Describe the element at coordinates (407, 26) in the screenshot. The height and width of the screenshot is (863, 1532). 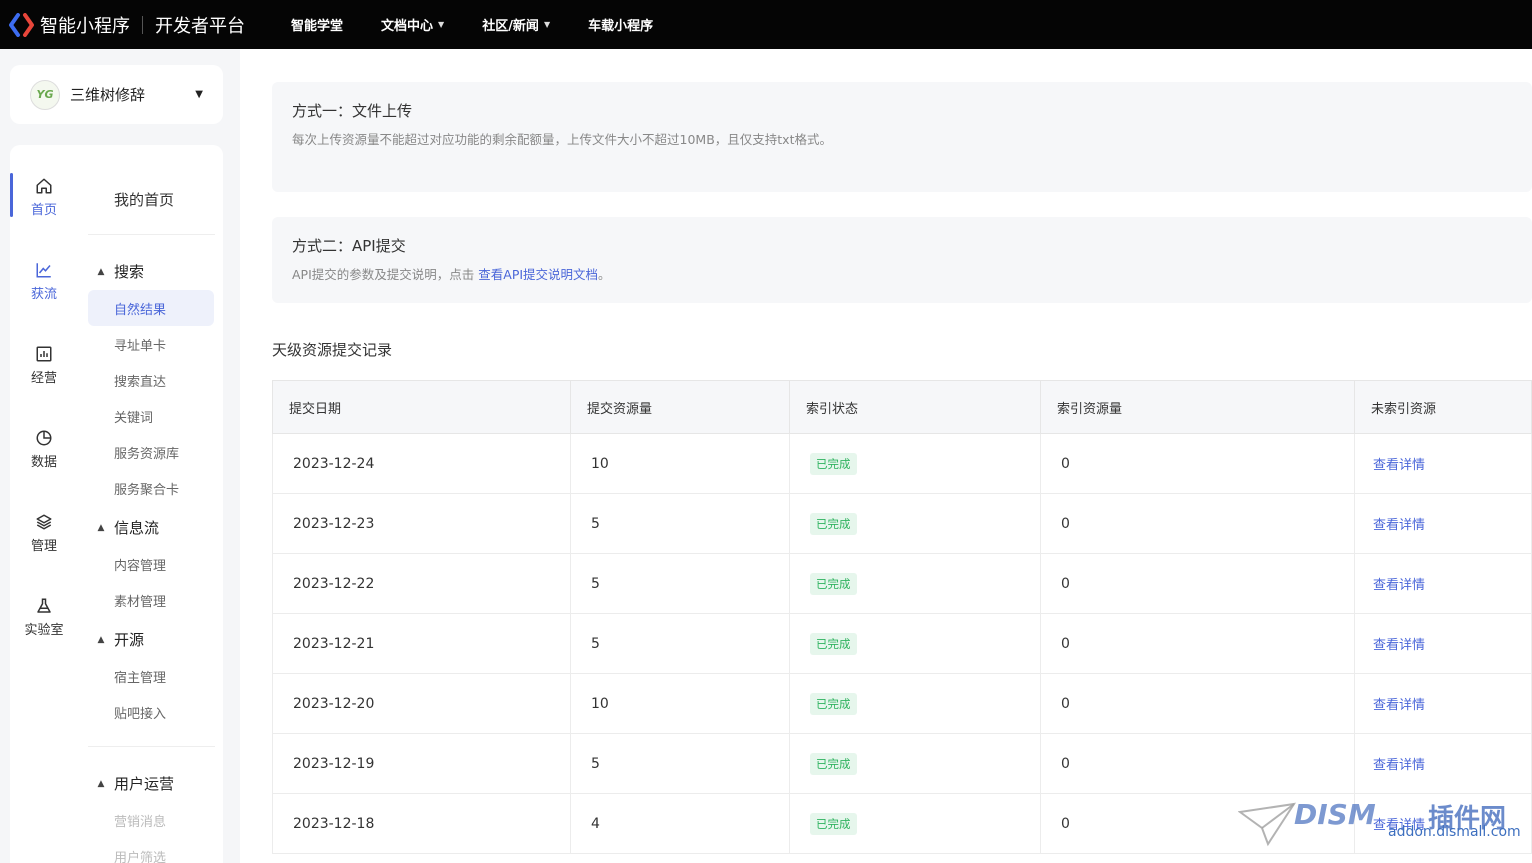
I see `top-nav-label: 文档中心` at that location.